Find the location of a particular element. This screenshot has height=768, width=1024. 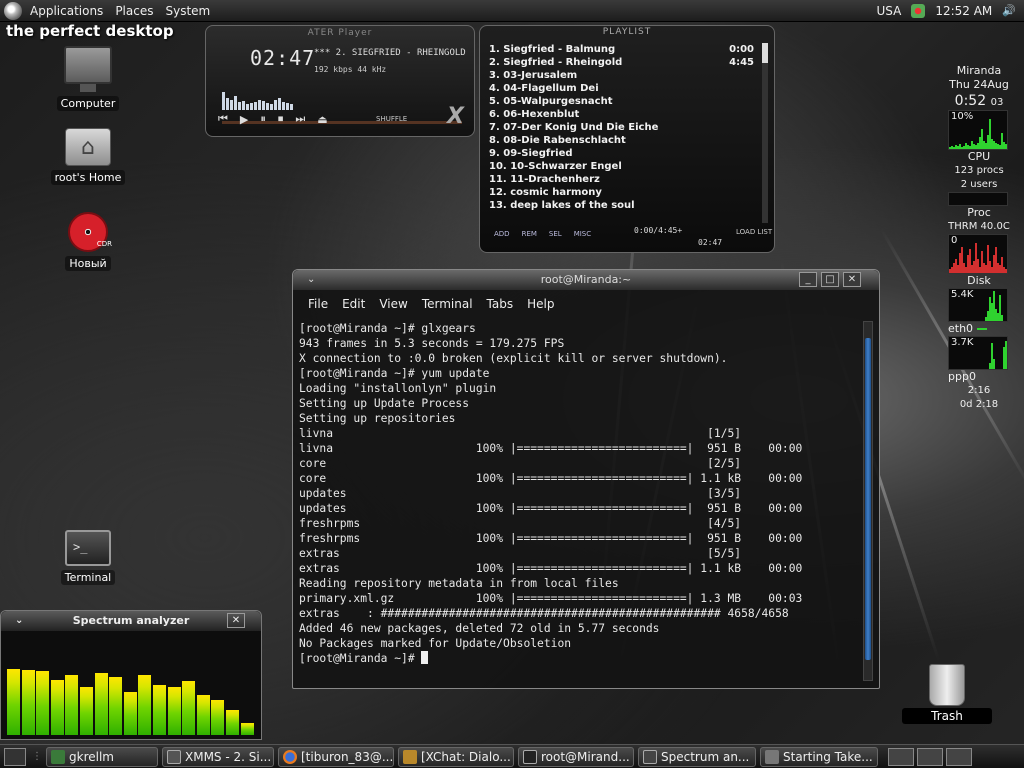

stop-icon: ⏹ is located at coordinates (281, 119).